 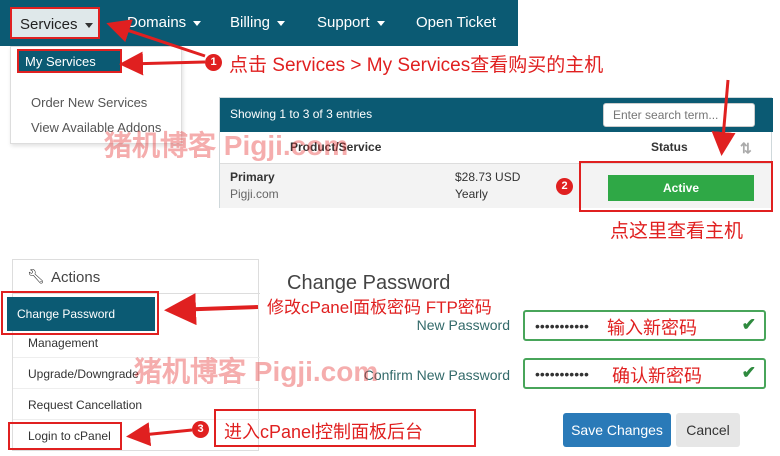 I want to click on annotation-step3-box: 进入cPanel控制面板后台, so click(x=345, y=428).